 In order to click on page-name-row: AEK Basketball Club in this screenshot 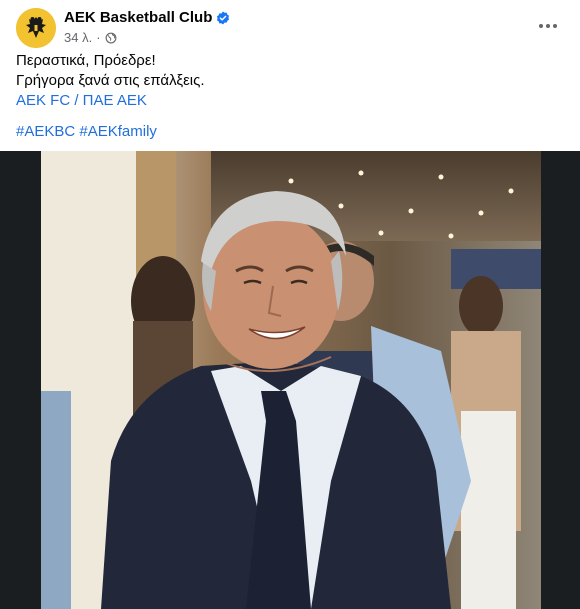, I will do `click(147, 17)`.